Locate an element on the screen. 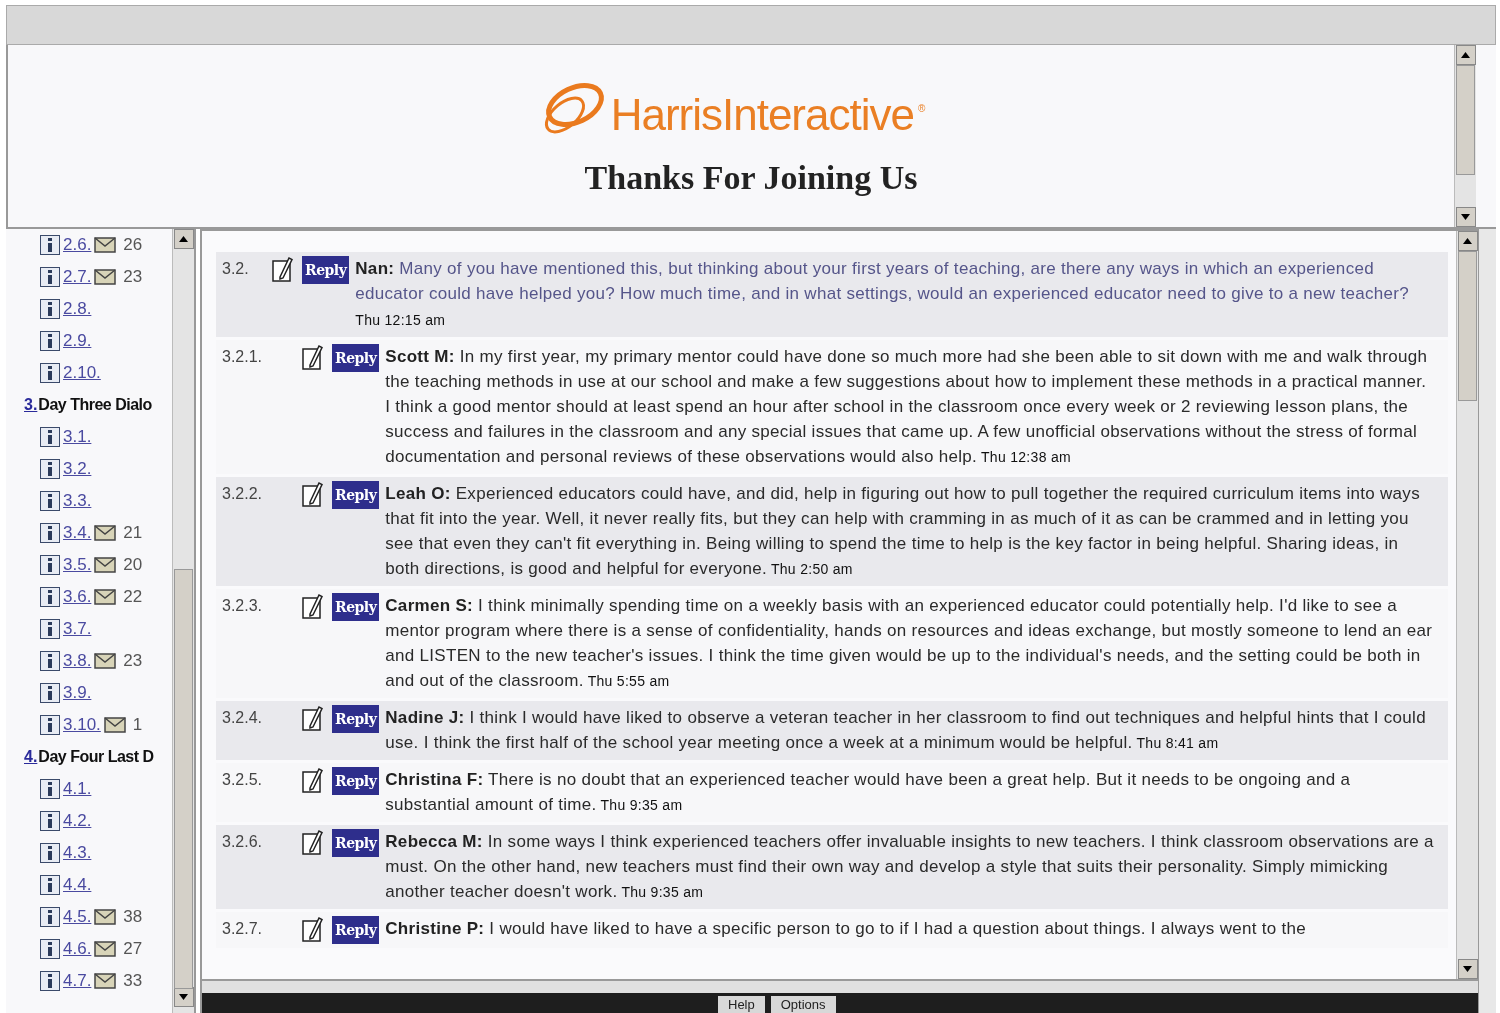 This screenshot has width=1500, height=1013. up-arrow-icon is located at coordinates (183, 239).